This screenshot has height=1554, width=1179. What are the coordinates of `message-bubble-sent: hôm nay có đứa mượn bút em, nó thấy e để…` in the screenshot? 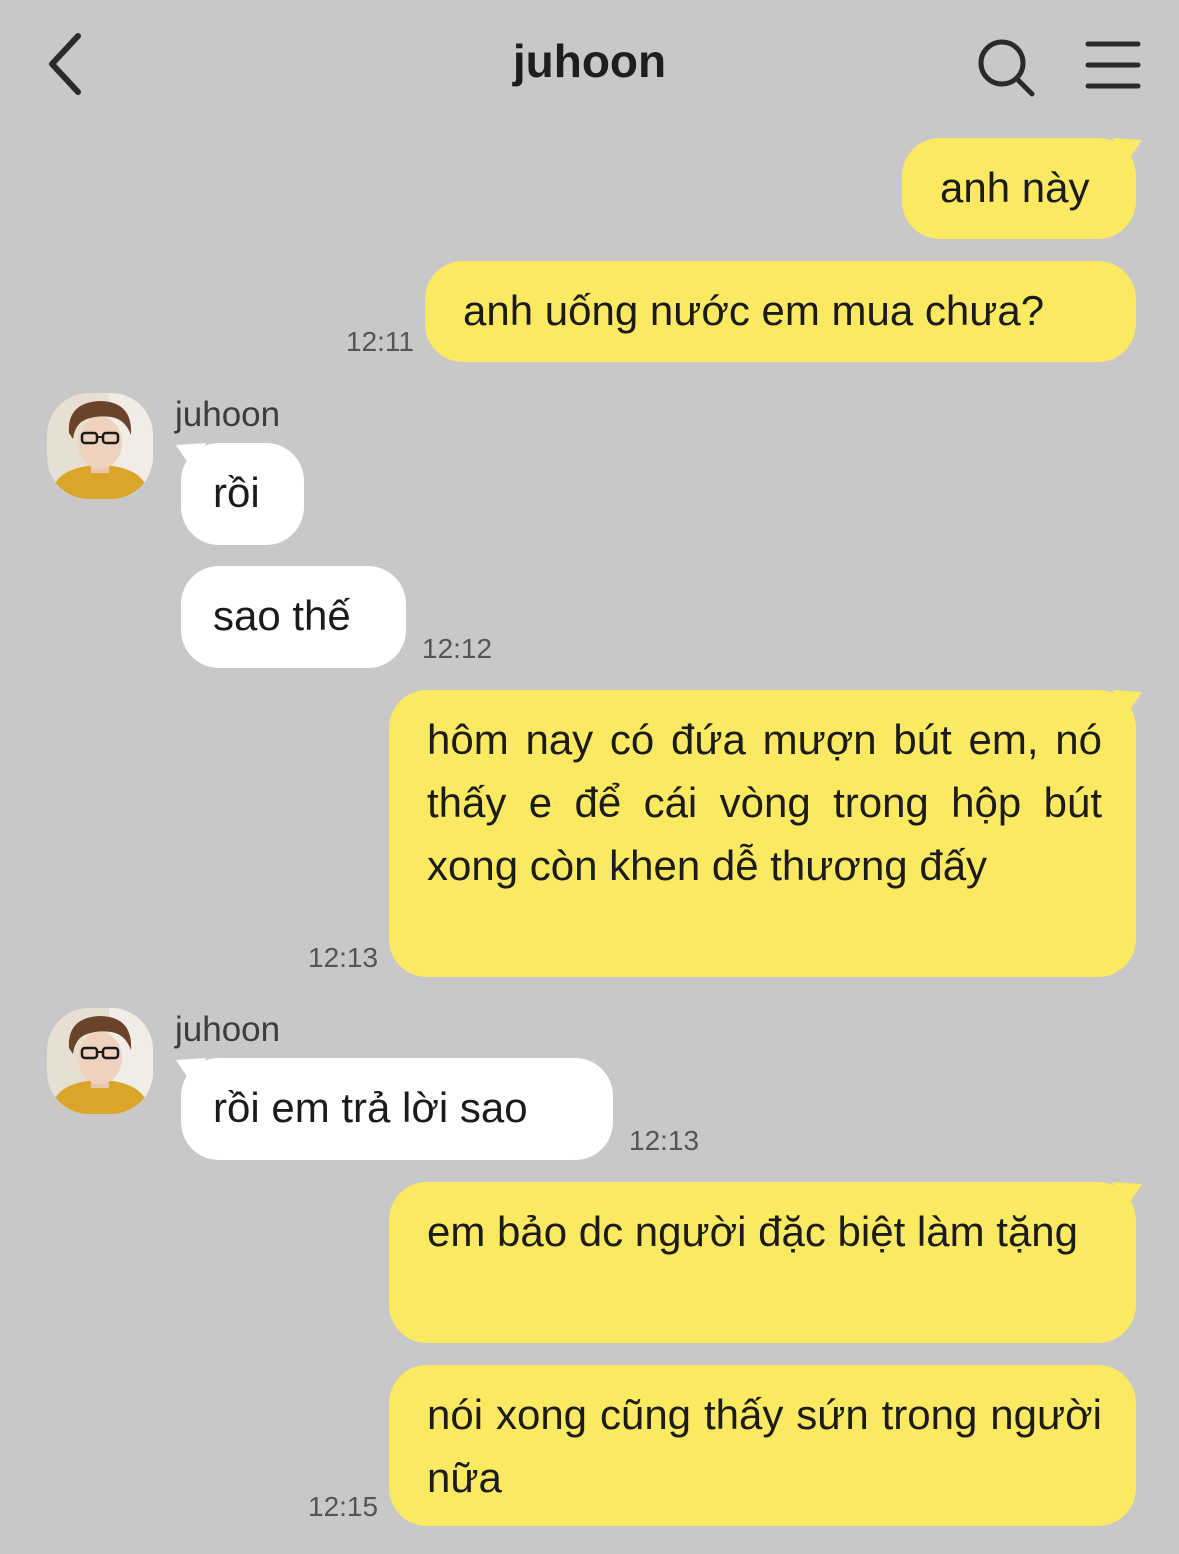 It's located at (762, 833).